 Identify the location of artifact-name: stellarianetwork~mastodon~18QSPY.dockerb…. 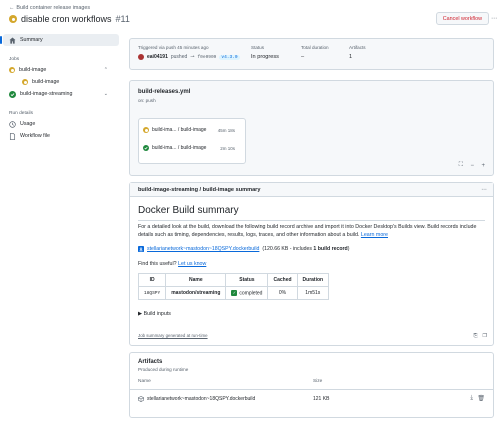
(201, 399).